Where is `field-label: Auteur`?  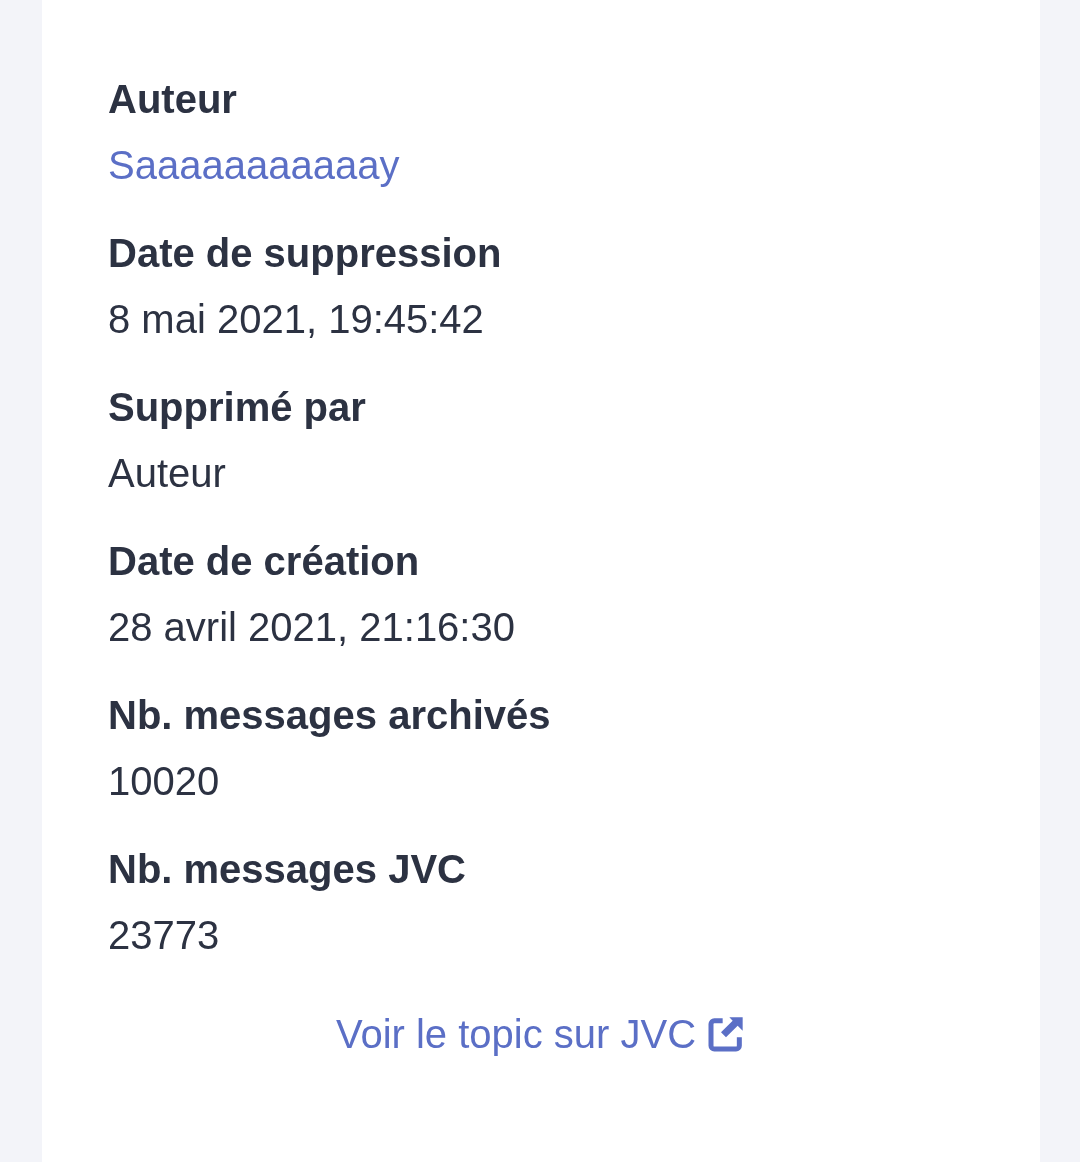
field-label: Auteur is located at coordinates (173, 99).